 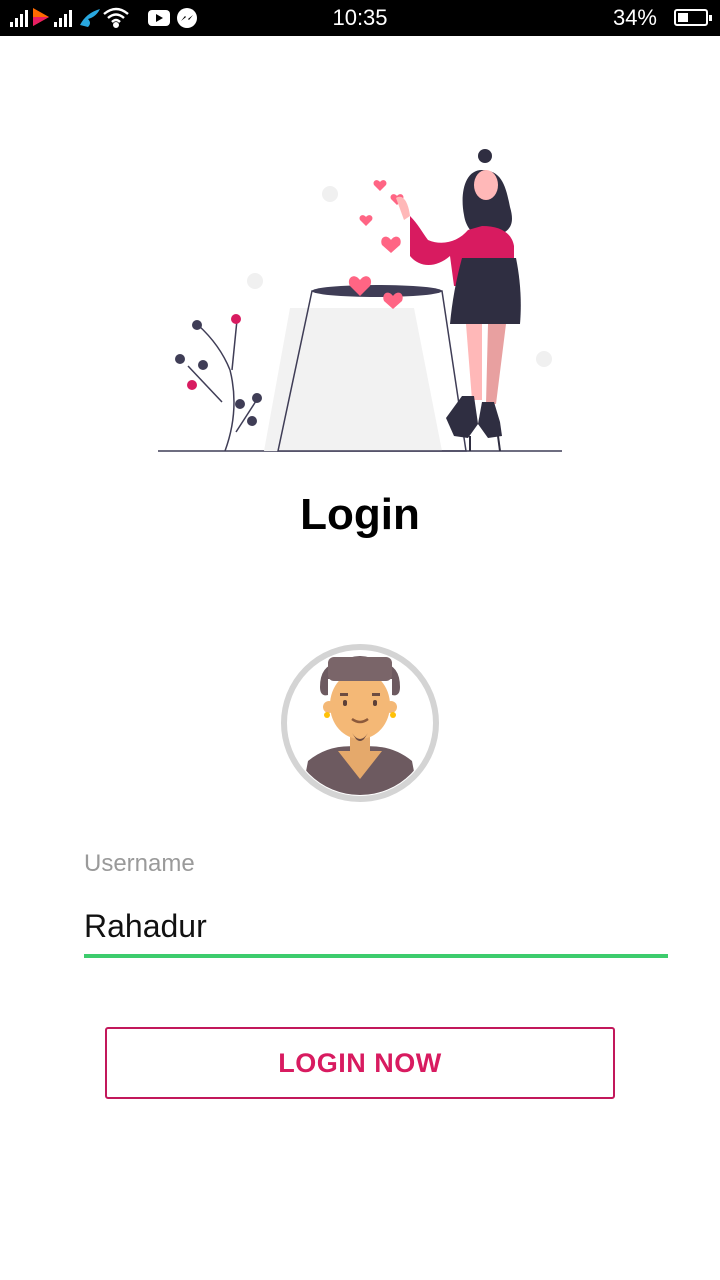 What do you see at coordinates (360, 514) in the screenshot?
I see `page-title: Login` at bounding box center [360, 514].